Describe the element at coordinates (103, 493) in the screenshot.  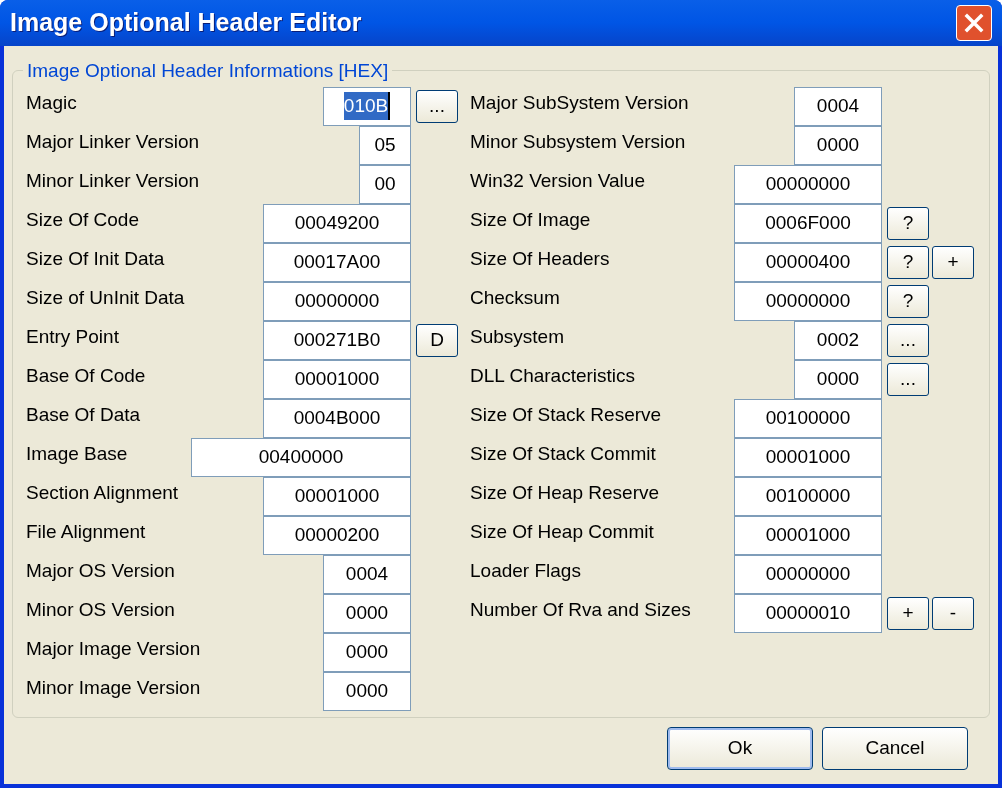
I see `field-label: Section Alignment` at that location.